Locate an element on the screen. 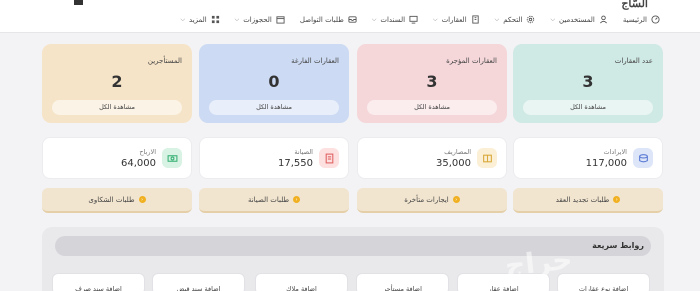 This screenshot has width=700, height=291. finance-value: 117,000 is located at coordinates (606, 163).